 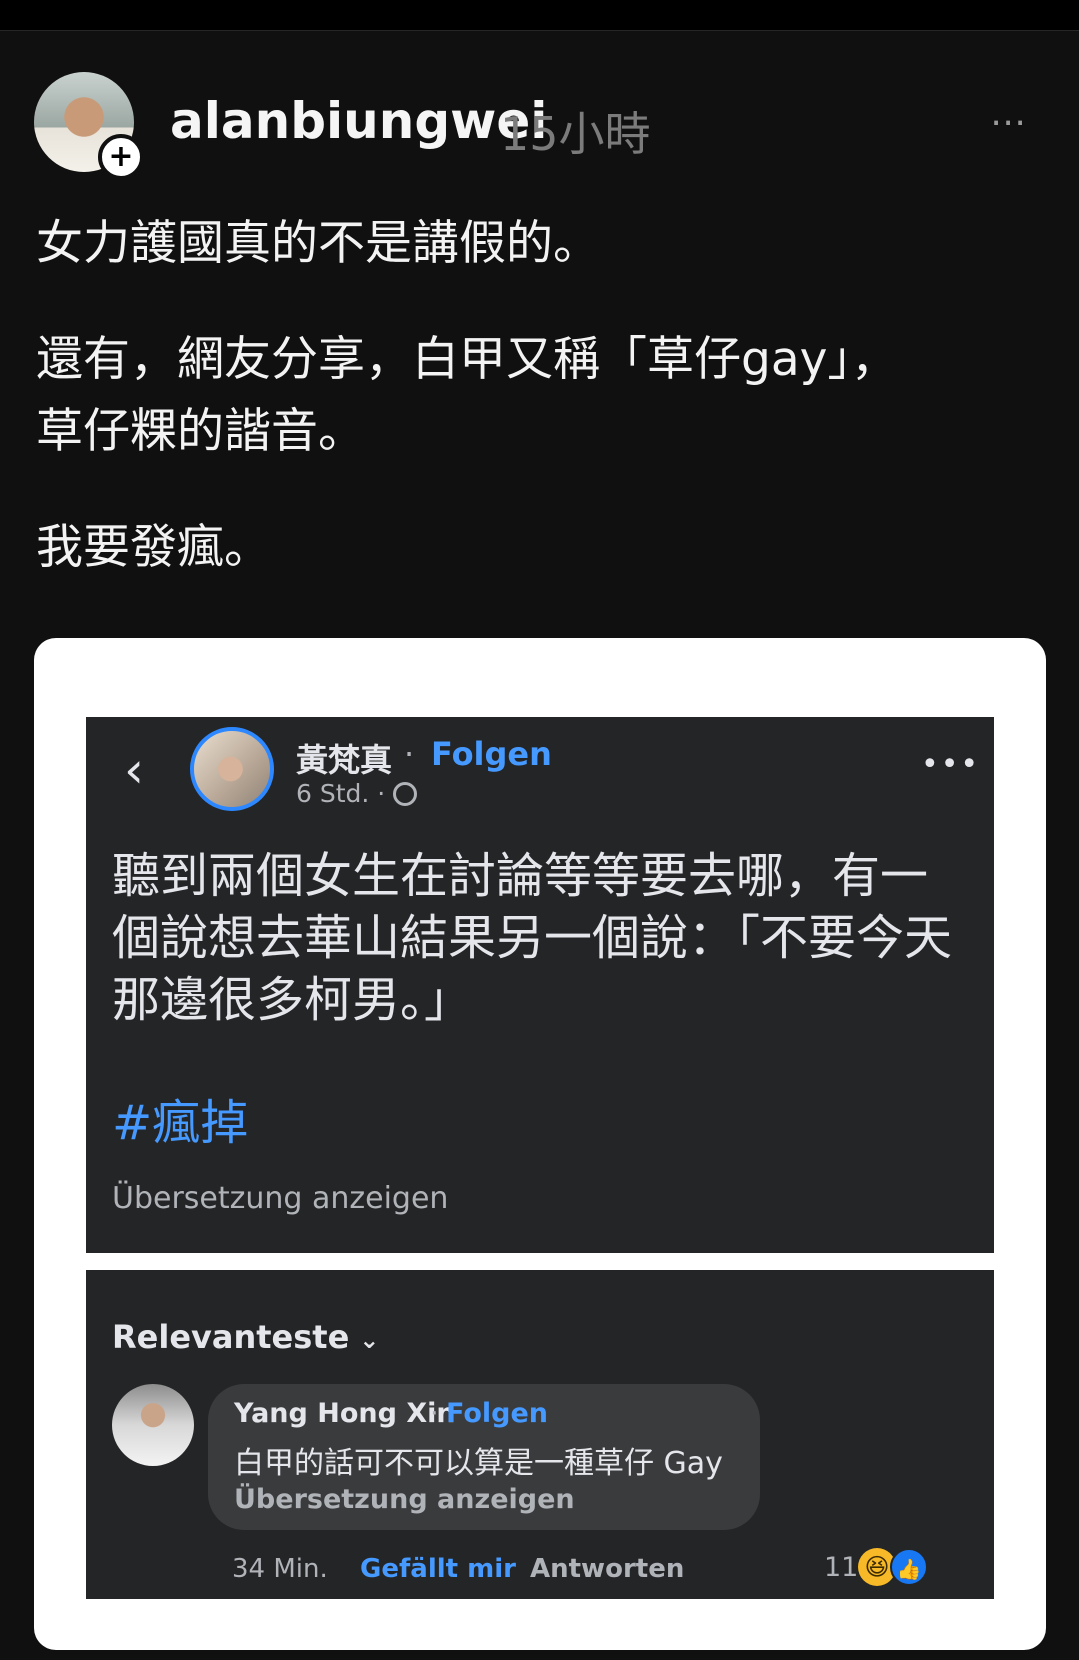 What do you see at coordinates (318, 243) in the screenshot?
I see `post-text-line-1: 女力護國真的不是講假的。` at bounding box center [318, 243].